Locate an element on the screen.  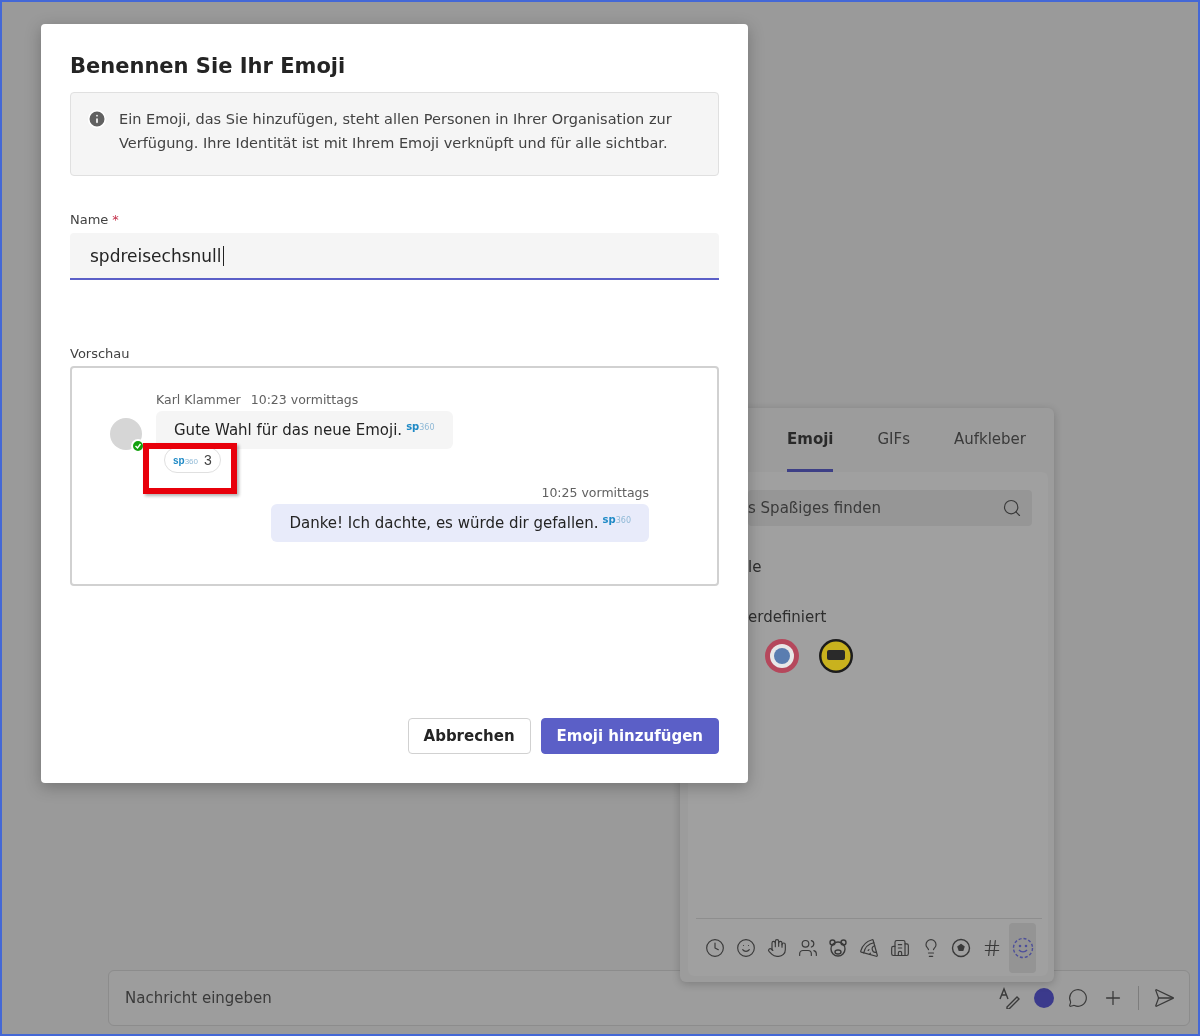
send-icon is located at coordinates (1164, 998).